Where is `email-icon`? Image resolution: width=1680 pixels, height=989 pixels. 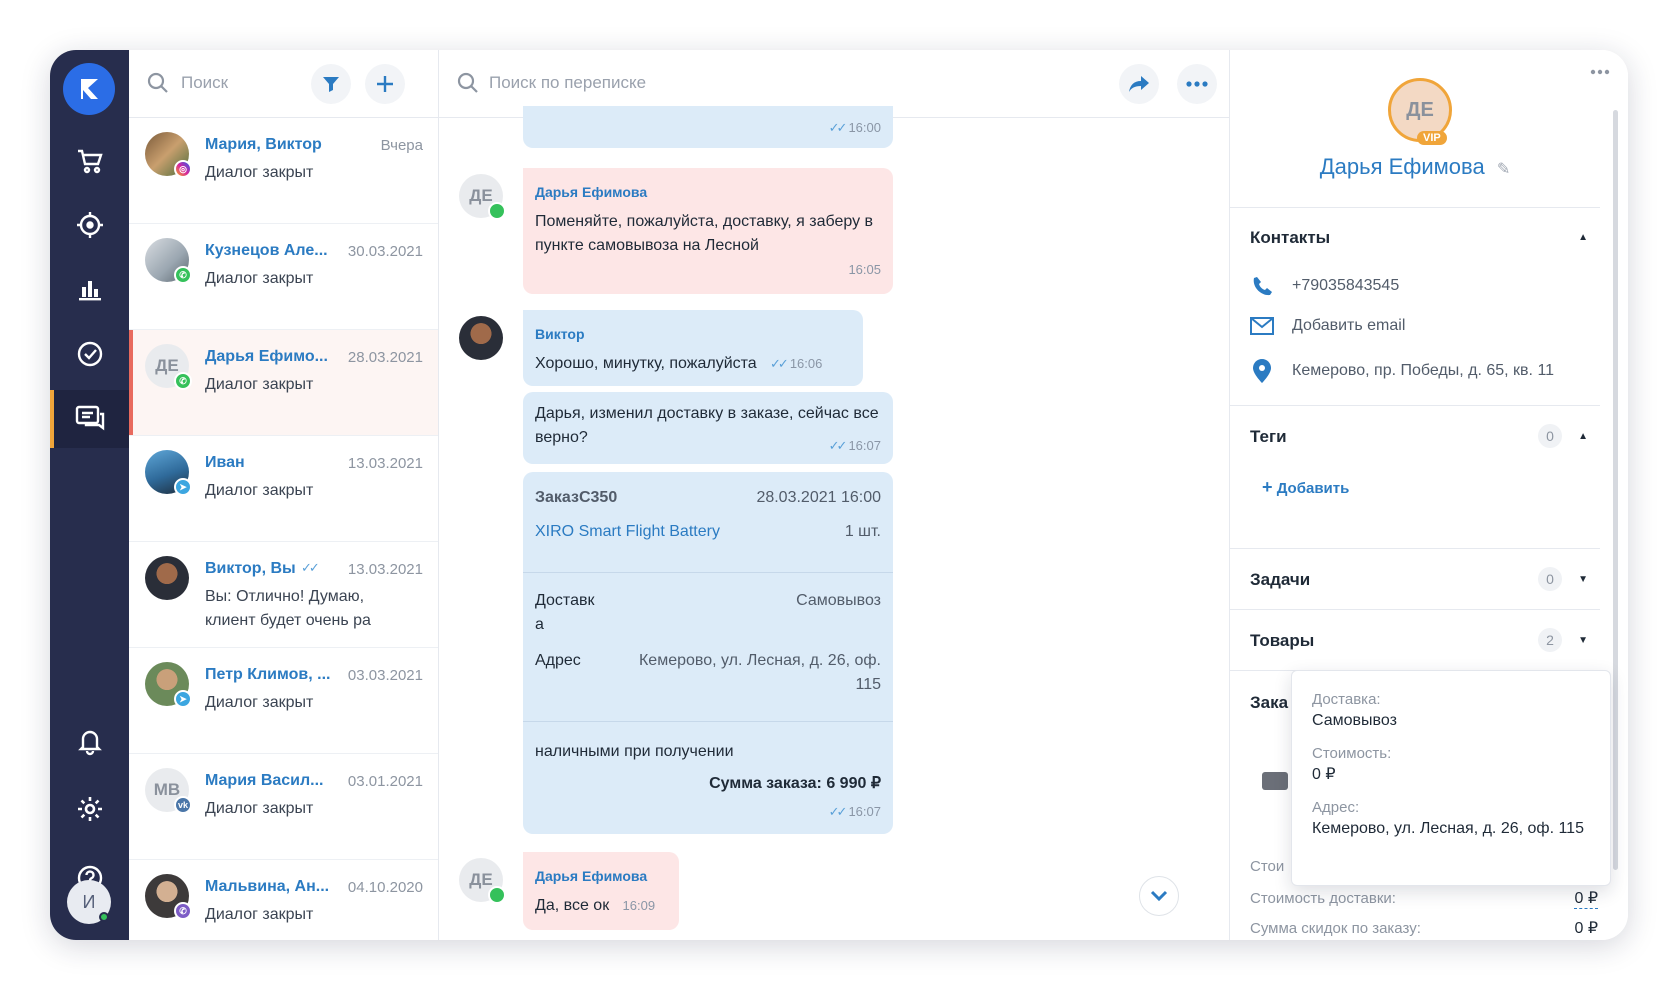
email-icon is located at coordinates (1262, 326).